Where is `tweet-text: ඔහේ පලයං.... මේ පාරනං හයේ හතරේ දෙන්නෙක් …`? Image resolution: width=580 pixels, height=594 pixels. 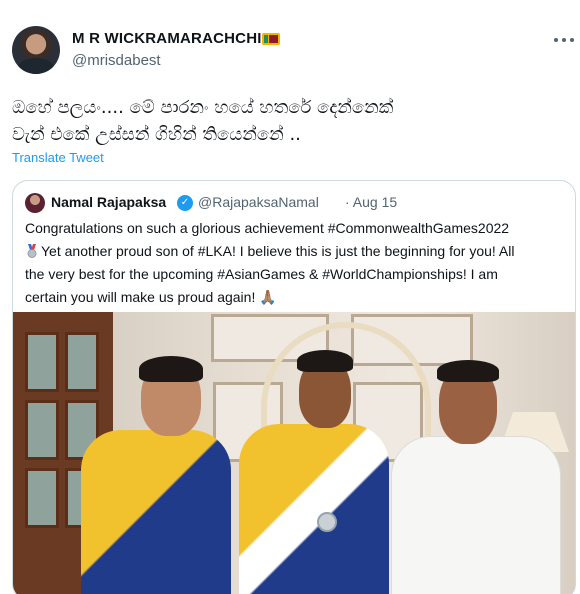 tweet-text: ඔහේ පලයං.... මේ පාරනං හයේ හතරේ දෙන්නෙක් … is located at coordinates (292, 121).